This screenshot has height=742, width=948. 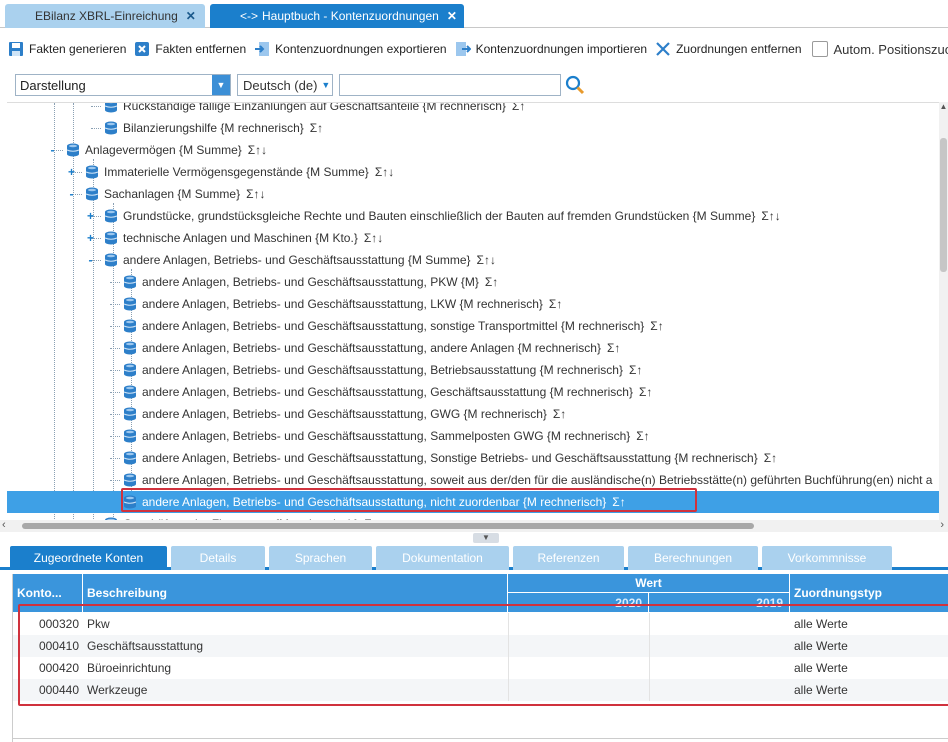 What do you see at coordinates (943, 311) in the screenshot?
I see `tree-vertical-scrollbar: ▲` at bounding box center [943, 311].